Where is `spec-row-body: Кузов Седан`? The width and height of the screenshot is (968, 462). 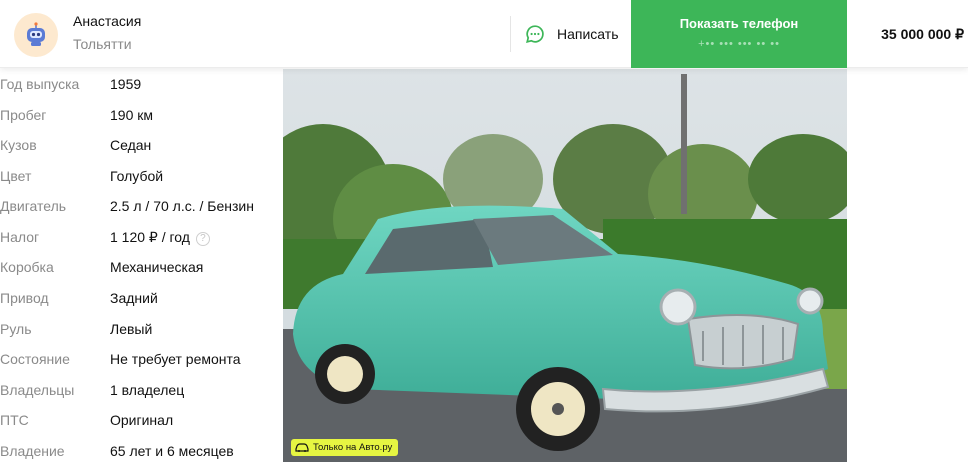
spec-row-body: Кузов Седан is located at coordinates (140, 152).